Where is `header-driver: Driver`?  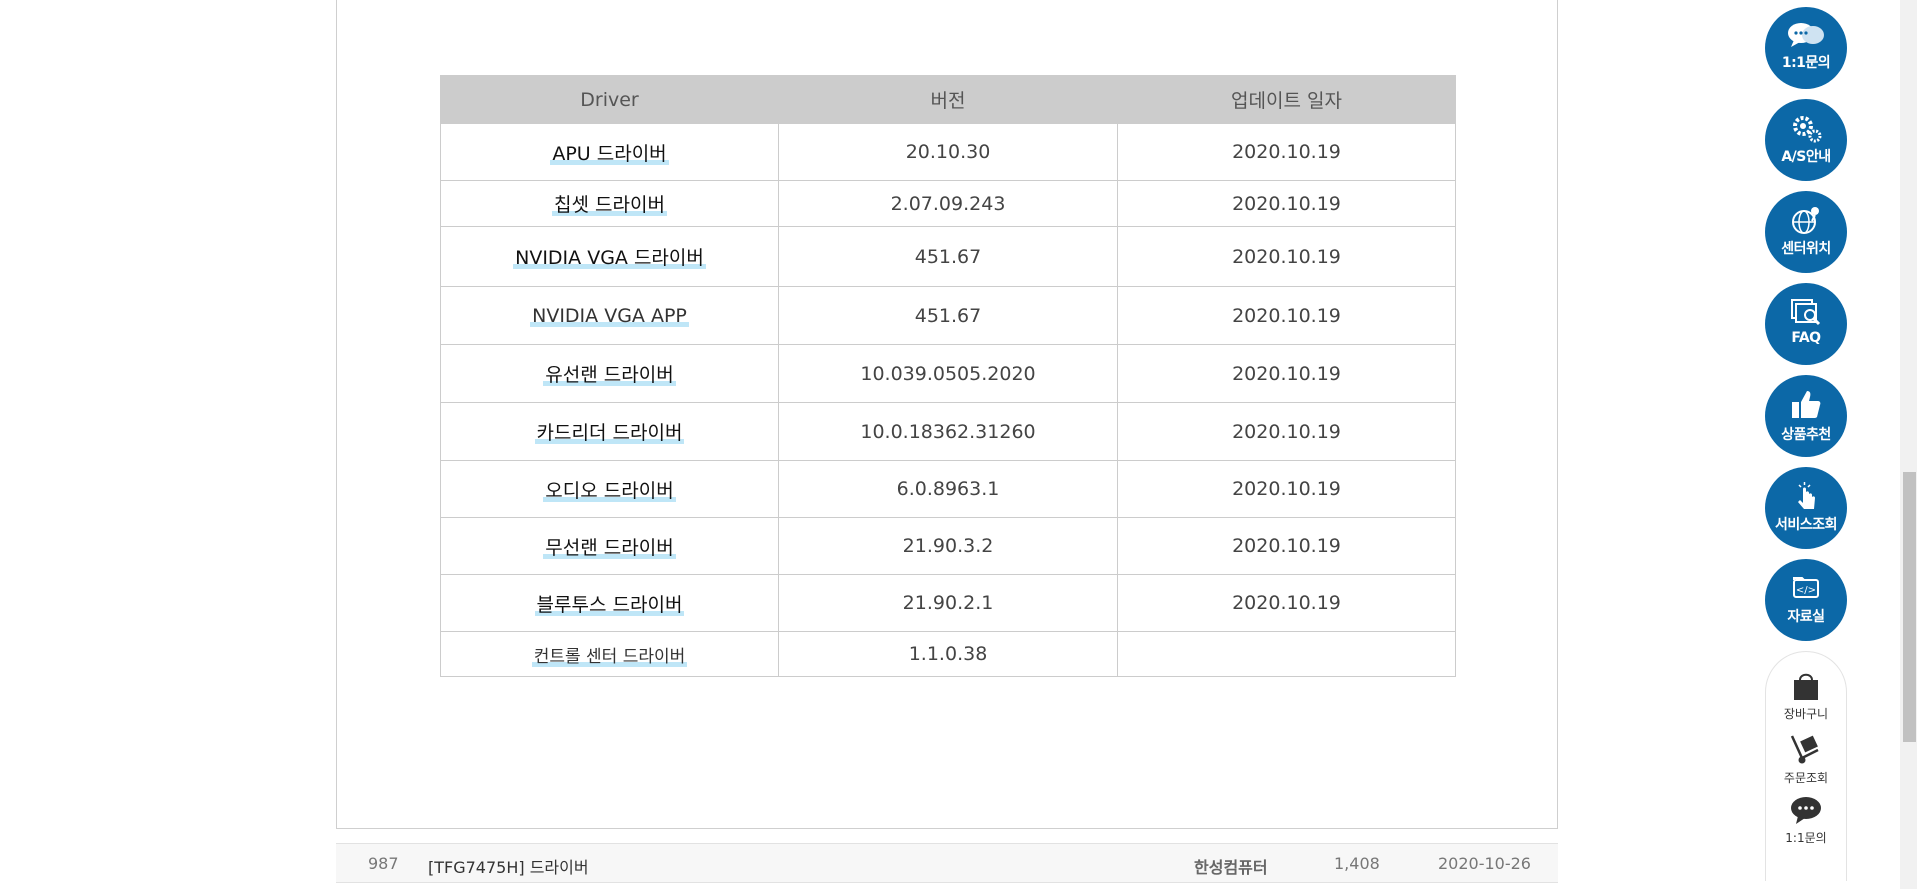
header-driver: Driver is located at coordinates (609, 99).